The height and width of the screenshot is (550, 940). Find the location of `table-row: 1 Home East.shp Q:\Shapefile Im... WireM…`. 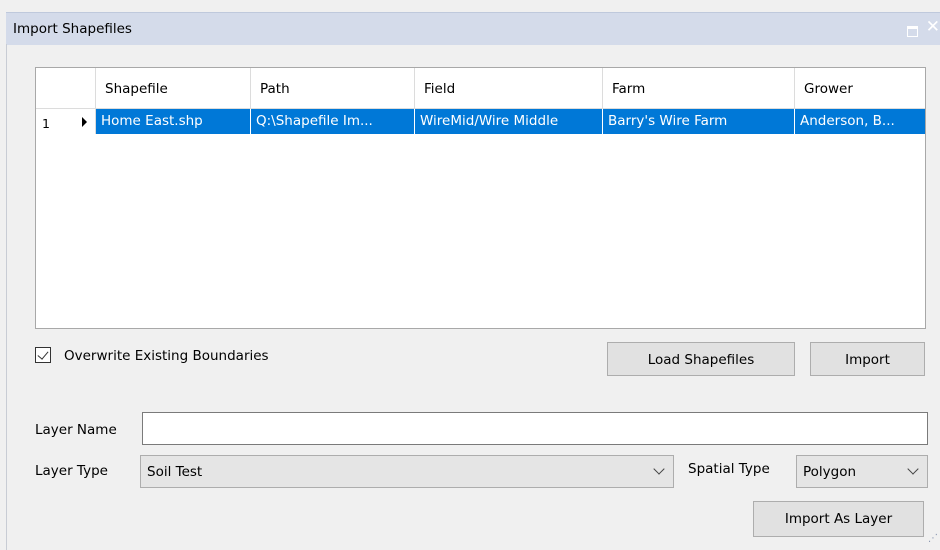

table-row: 1 Home East.shp Q:\Shapefile Im... WireM… is located at coordinates (480, 121).